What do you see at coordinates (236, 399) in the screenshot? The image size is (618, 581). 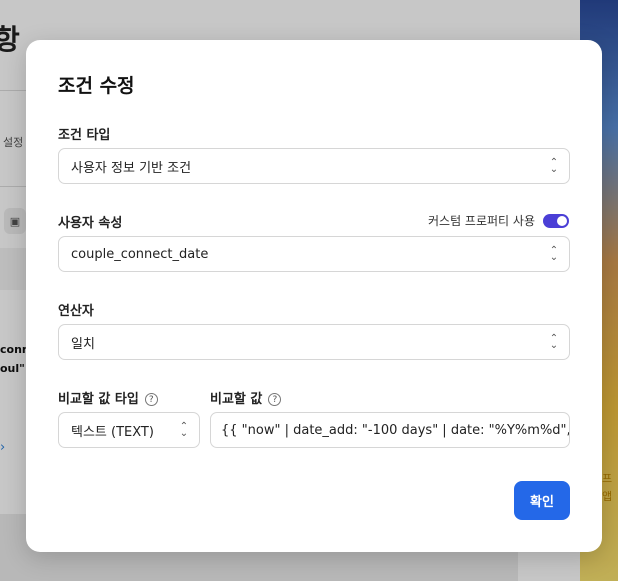 I see `compare-value-label: 비교할 값` at bounding box center [236, 399].